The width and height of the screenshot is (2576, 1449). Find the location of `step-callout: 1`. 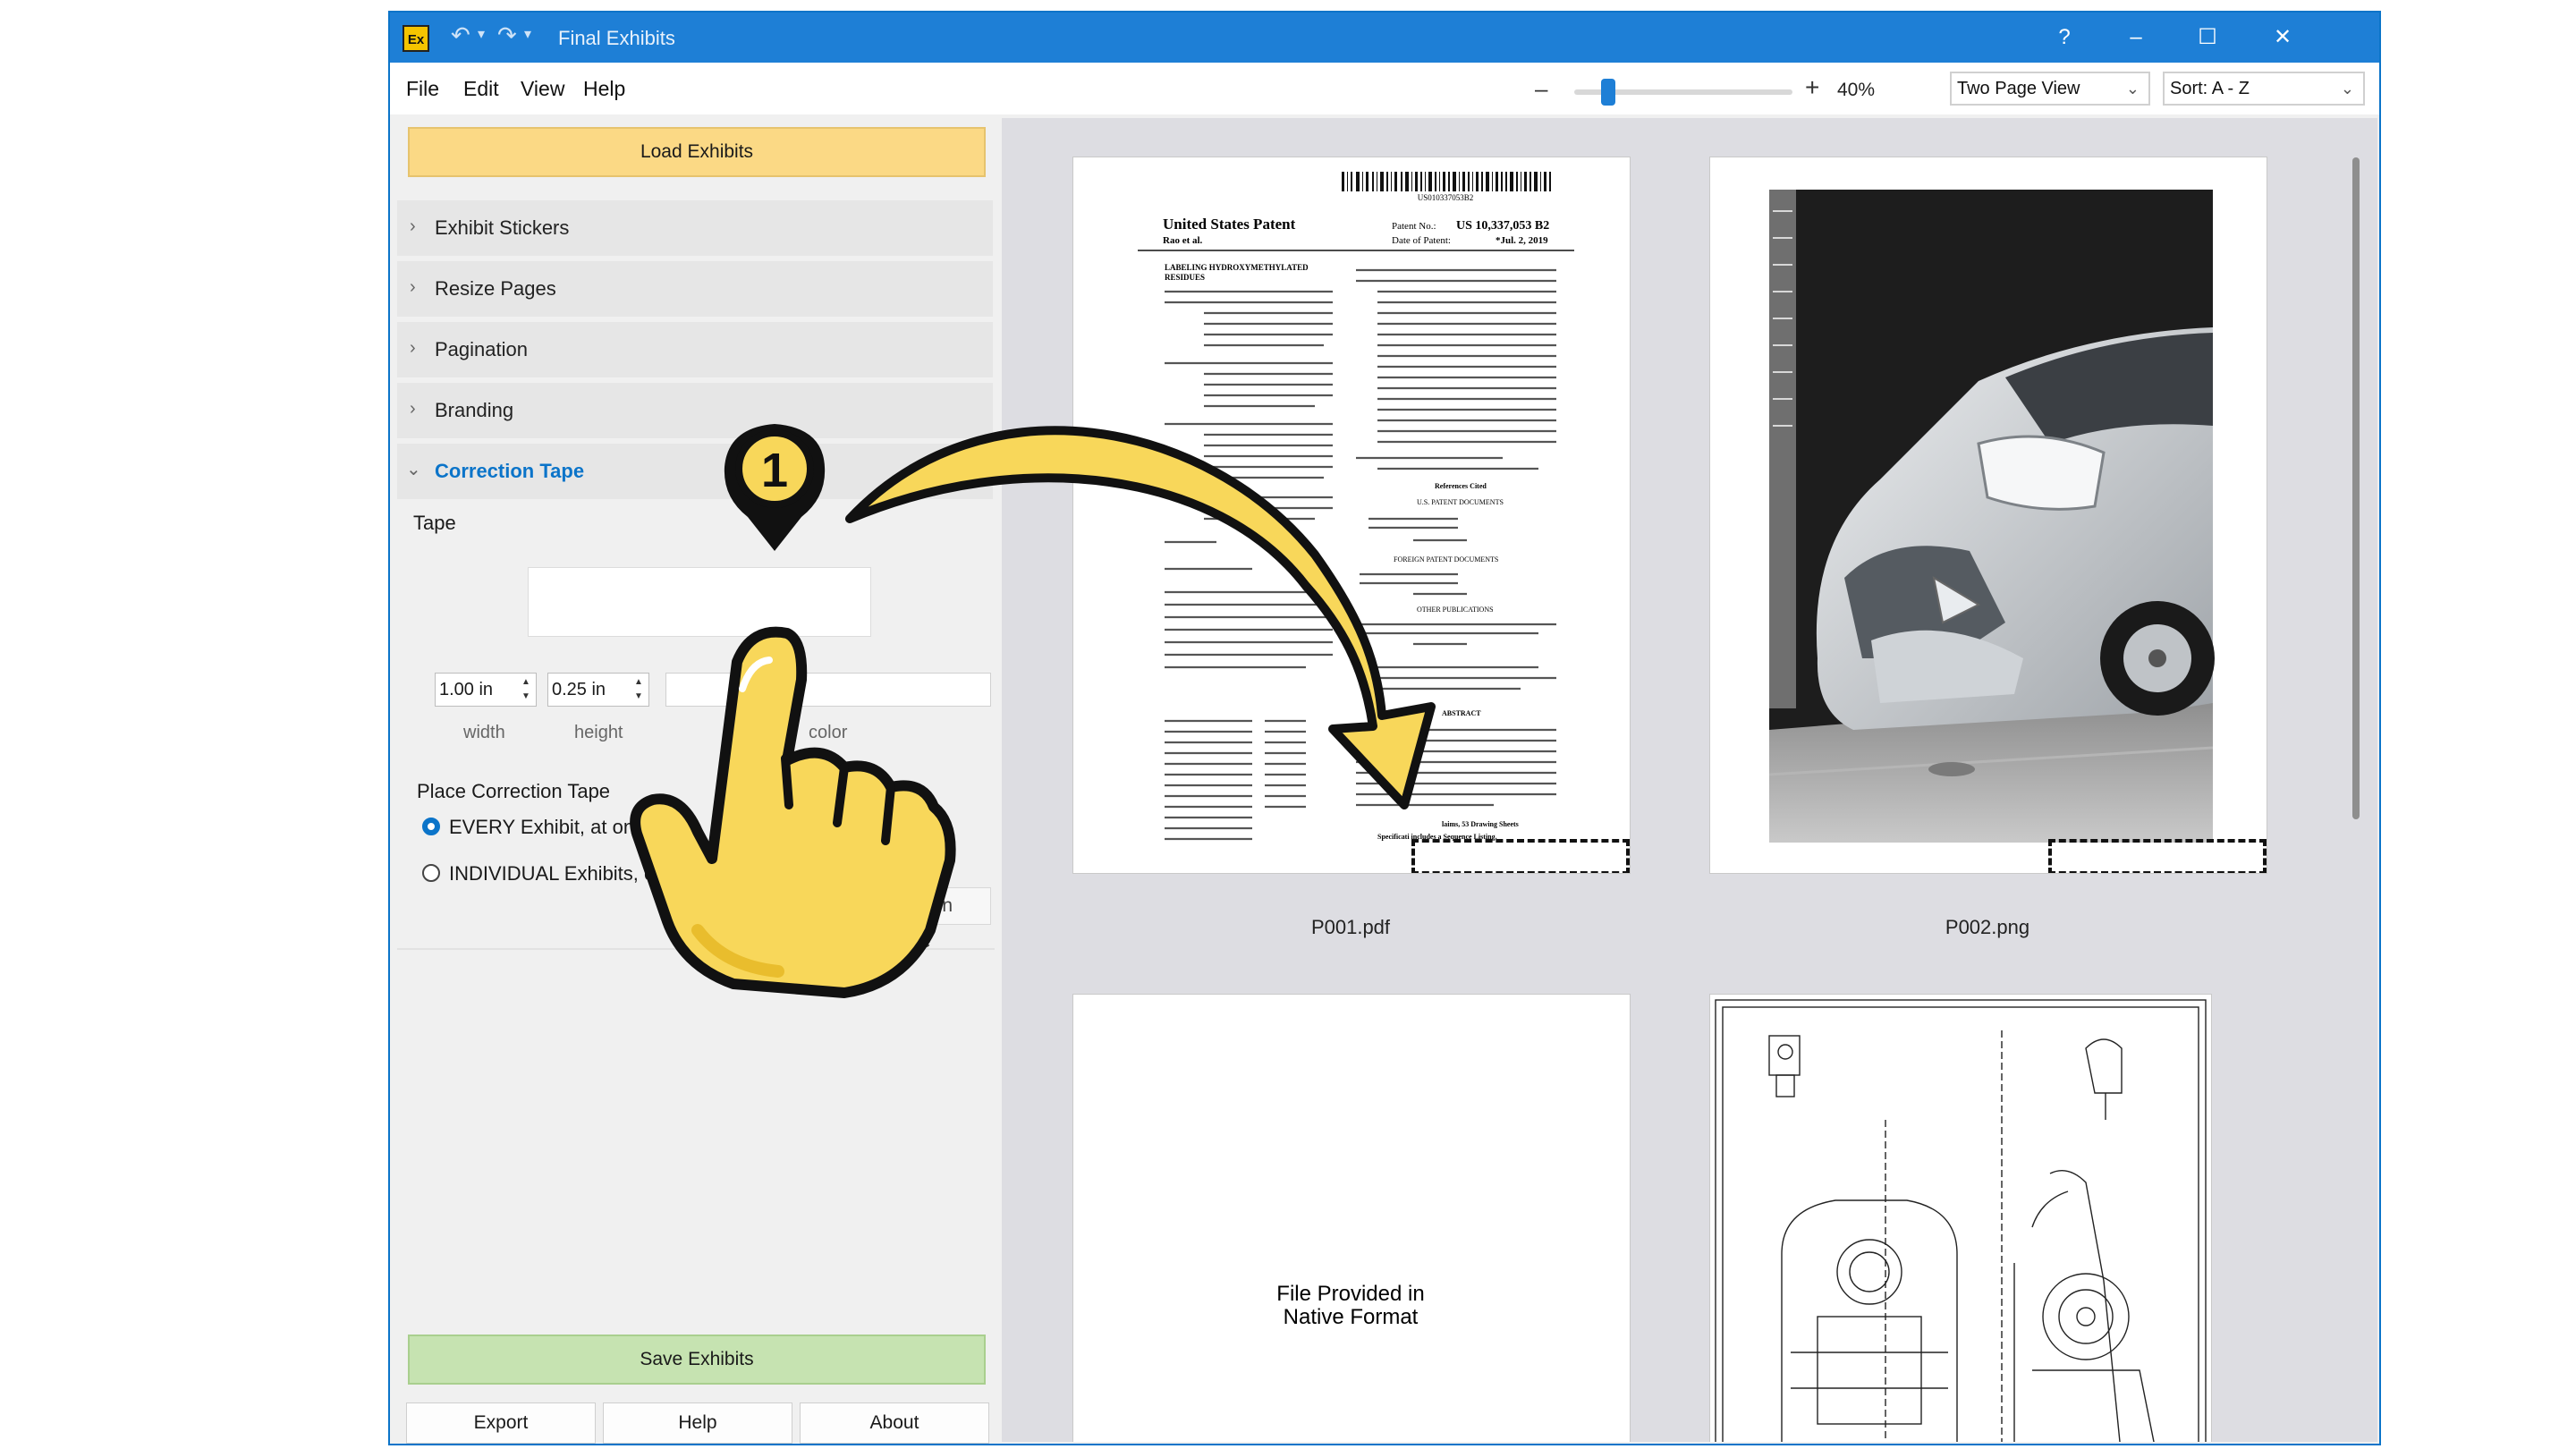

step-callout: 1 is located at coordinates (775, 487).